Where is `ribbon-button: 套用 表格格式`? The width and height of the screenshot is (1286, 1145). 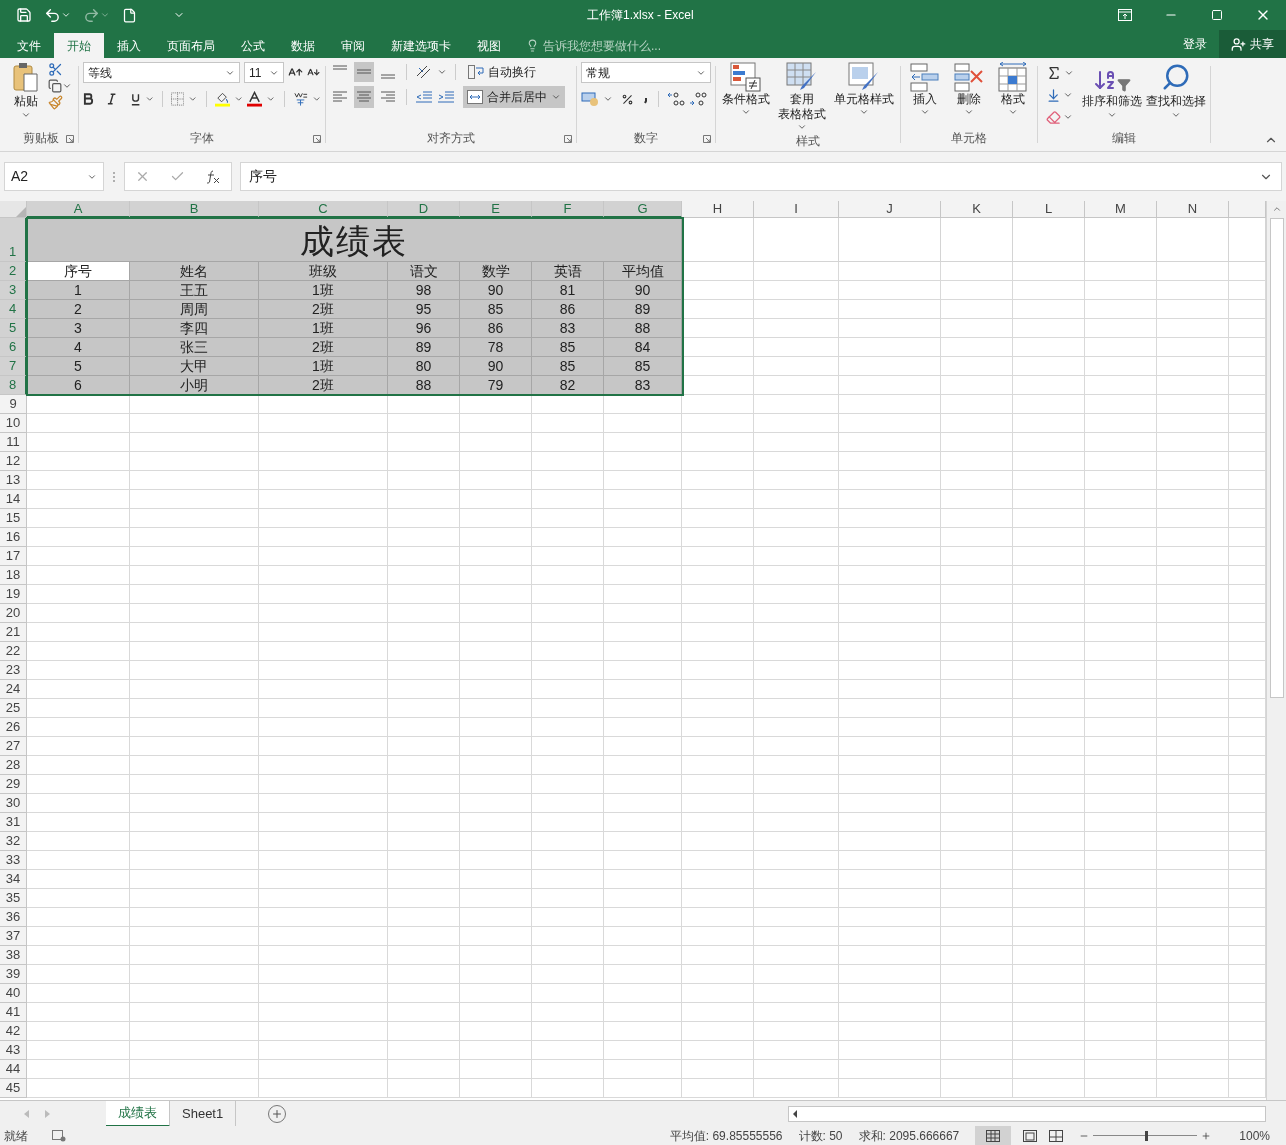
ribbon-button: 套用 表格格式 is located at coordinates (802, 97).